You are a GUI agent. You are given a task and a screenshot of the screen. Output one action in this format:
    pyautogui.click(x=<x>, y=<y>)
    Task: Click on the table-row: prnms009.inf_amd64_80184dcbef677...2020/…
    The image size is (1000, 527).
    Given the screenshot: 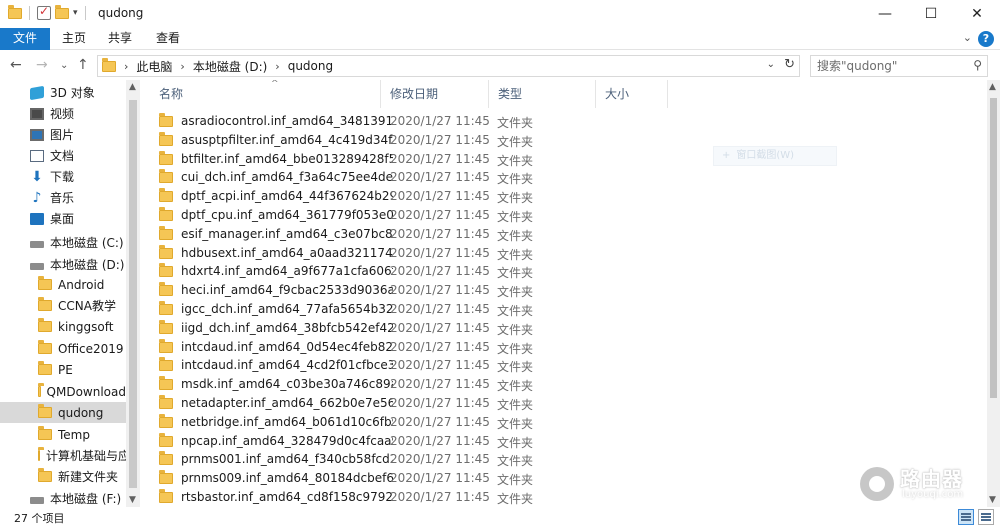 What is the action you would take?
    pyautogui.click(x=559, y=478)
    